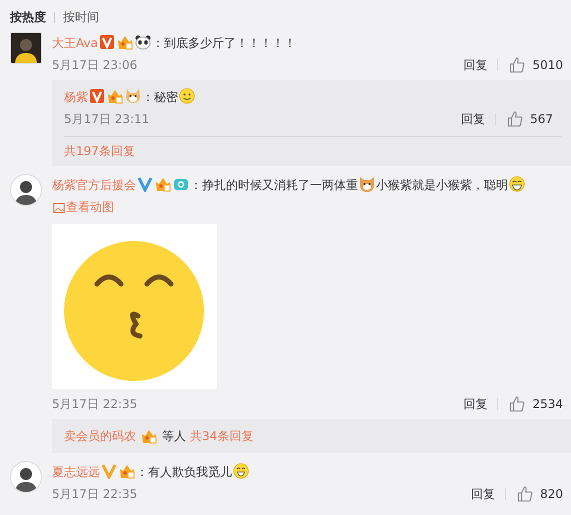 This screenshot has width=571, height=515. I want to click on cat-emoji-icon, so click(367, 184).